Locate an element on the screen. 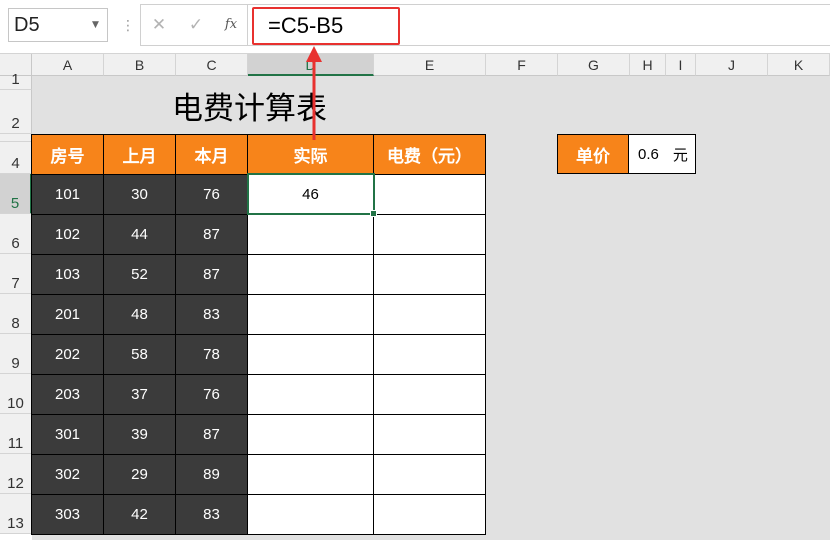 Image resolution: width=830 pixels, height=540 pixels. row-header-label: 1 is located at coordinates (15, 79).